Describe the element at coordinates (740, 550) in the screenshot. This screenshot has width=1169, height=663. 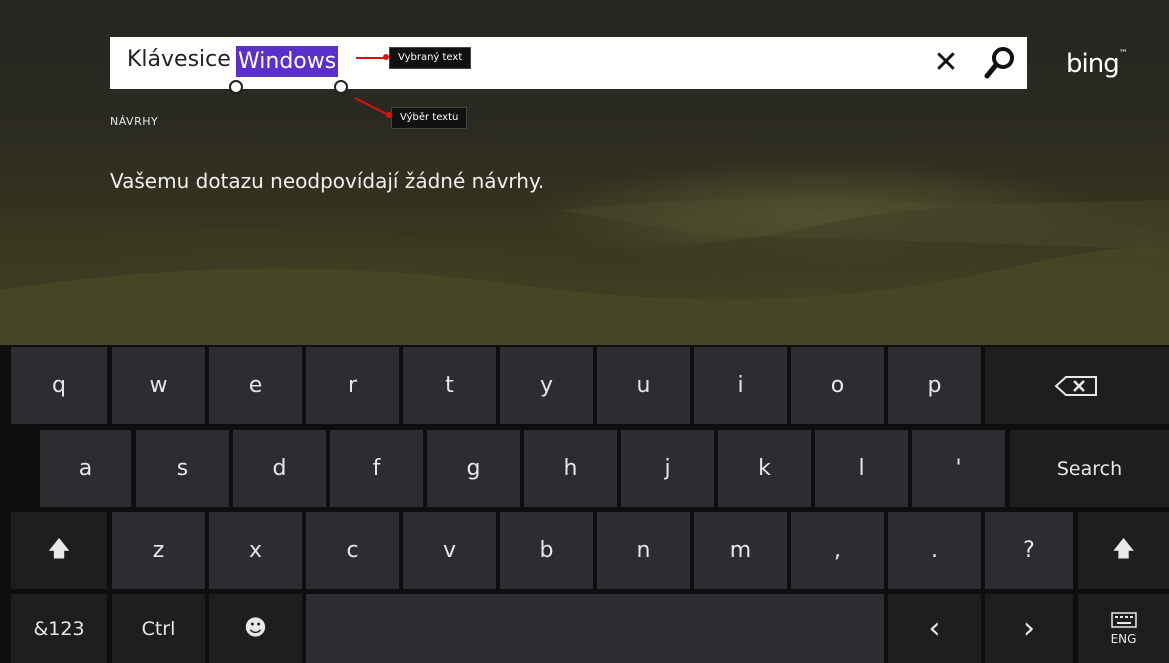
I see `key-m: m` at that location.